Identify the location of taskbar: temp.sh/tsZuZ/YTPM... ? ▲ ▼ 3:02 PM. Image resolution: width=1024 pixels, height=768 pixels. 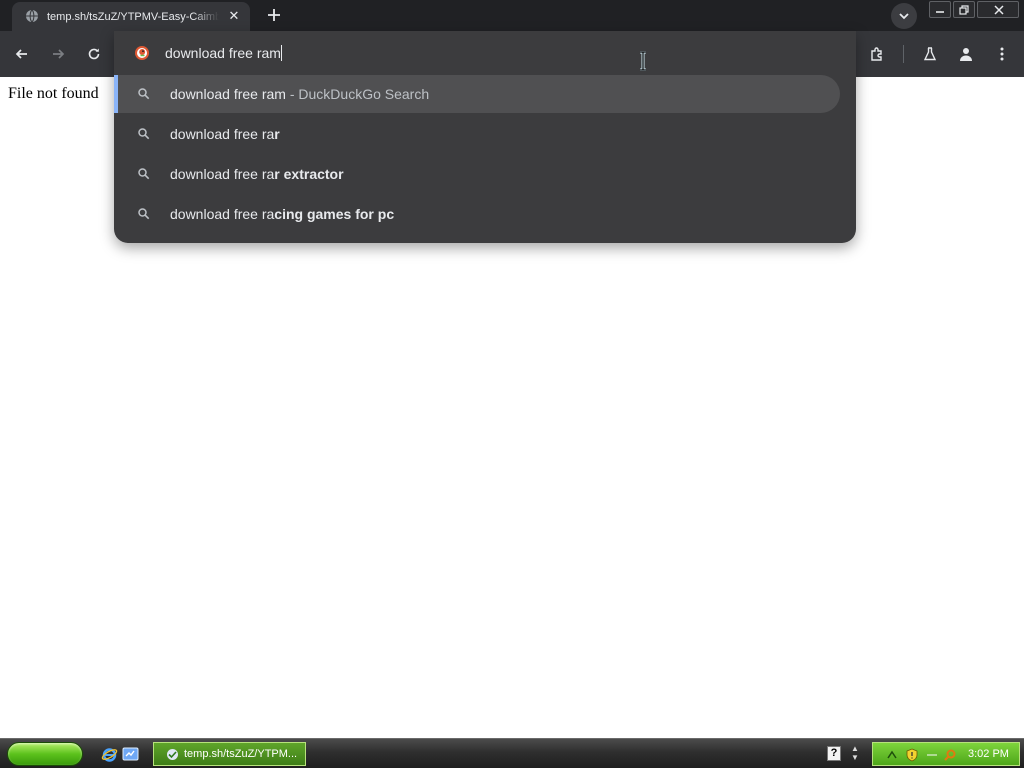
(512, 753).